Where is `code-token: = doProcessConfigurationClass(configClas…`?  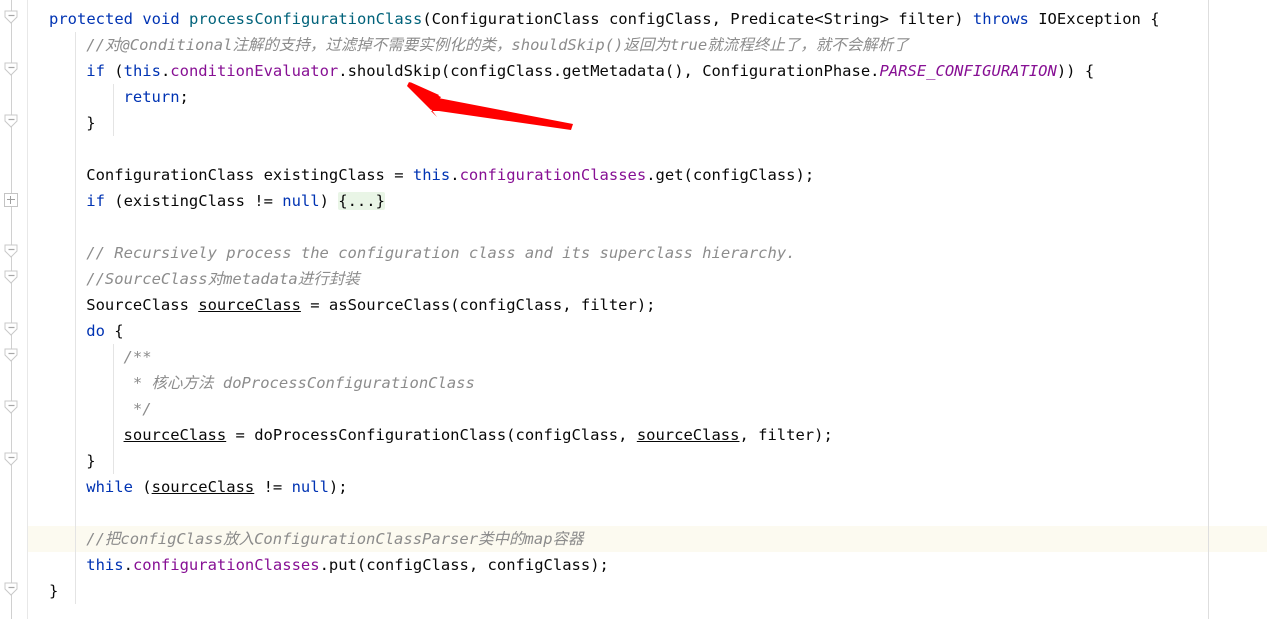
code-token: = doProcessConfigurationClass(configClas… is located at coordinates (431, 435).